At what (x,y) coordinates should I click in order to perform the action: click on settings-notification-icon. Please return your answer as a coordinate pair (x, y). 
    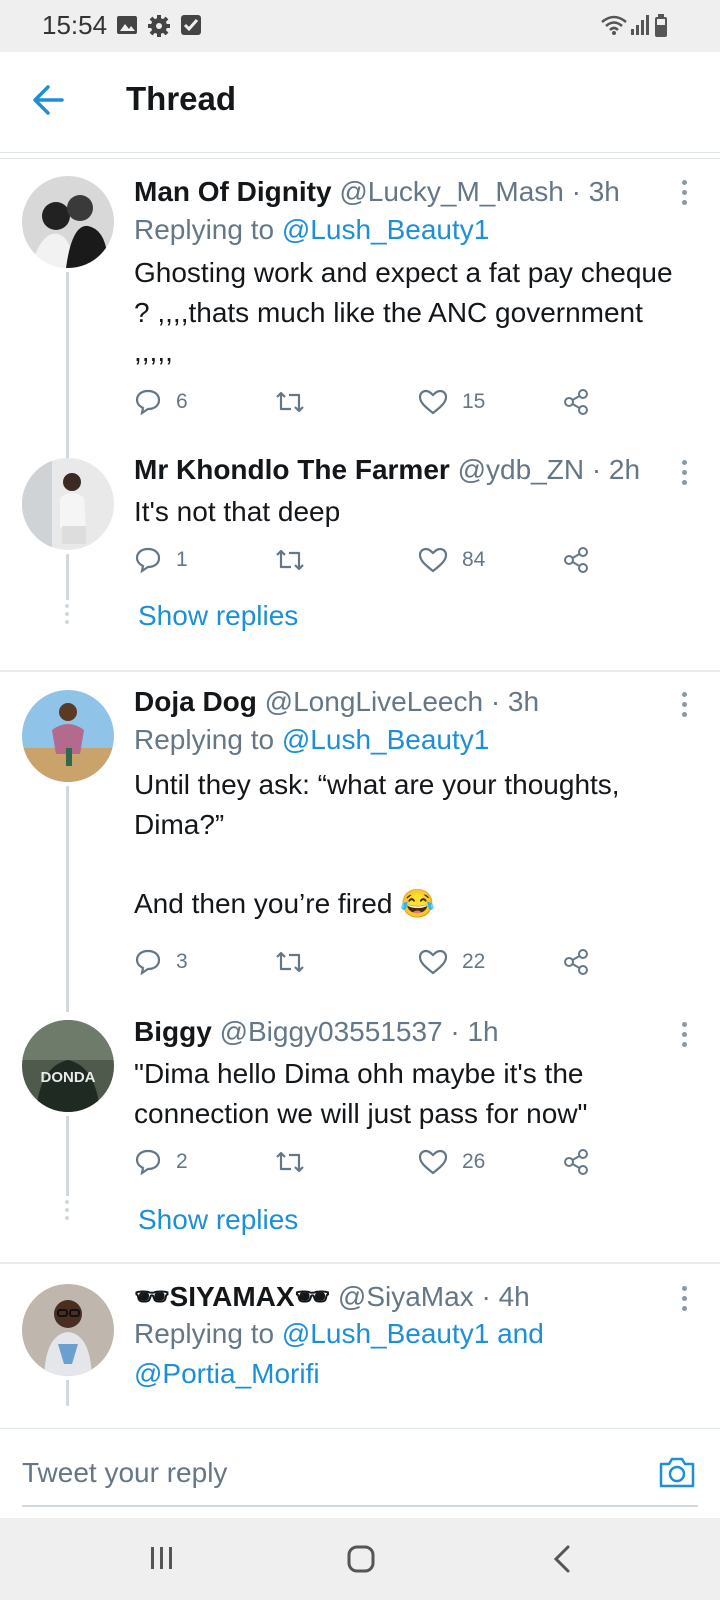
    Looking at the image, I should click on (159, 26).